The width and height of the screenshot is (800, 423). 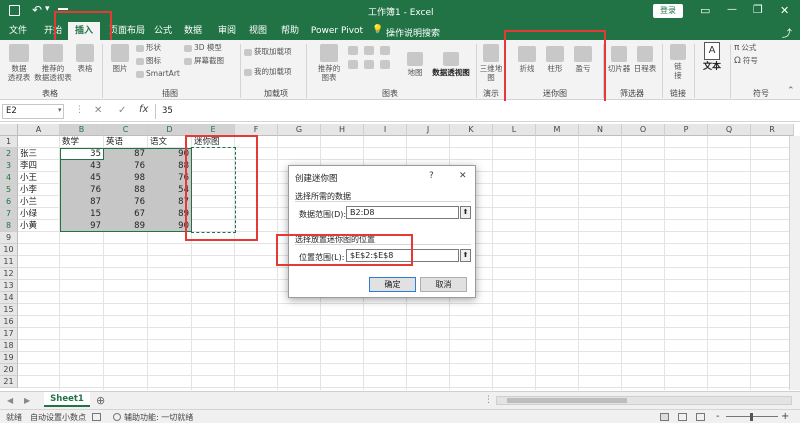 I want to click on column-header: P, so click(x=686, y=130).